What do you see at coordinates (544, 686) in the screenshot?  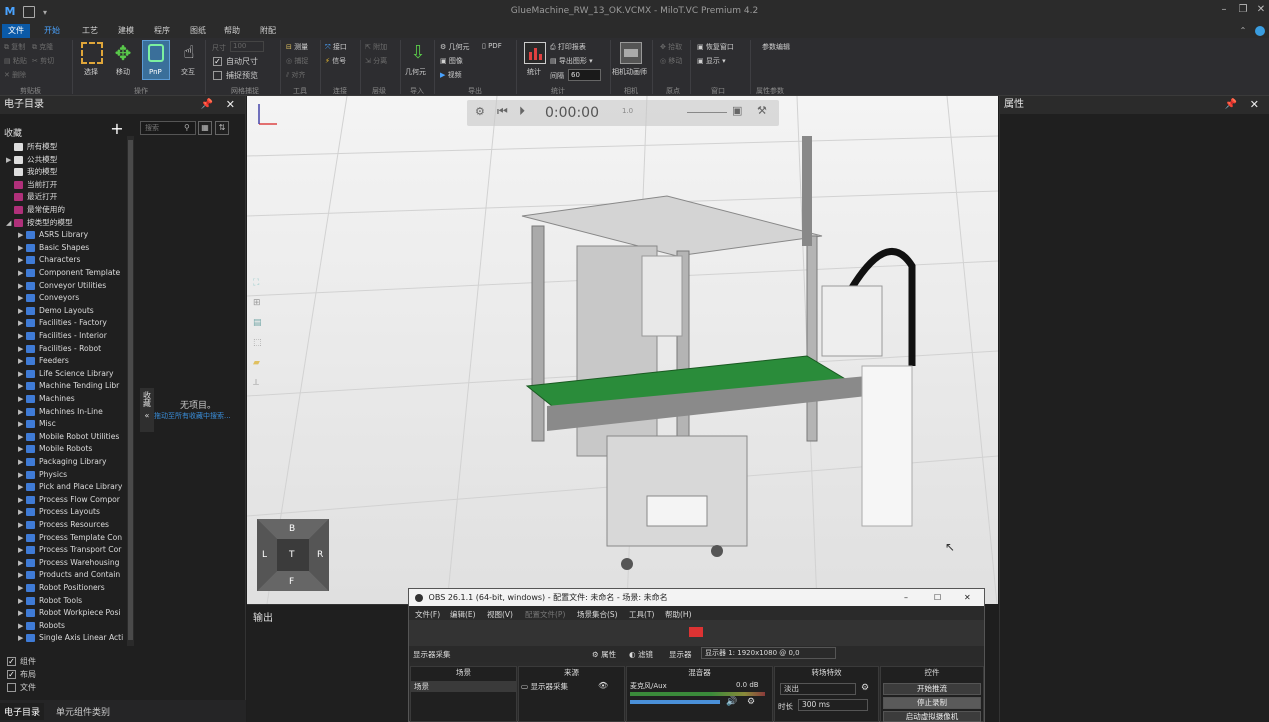 I see `obs-source-item: ▭ 显示器采集` at bounding box center [544, 686].